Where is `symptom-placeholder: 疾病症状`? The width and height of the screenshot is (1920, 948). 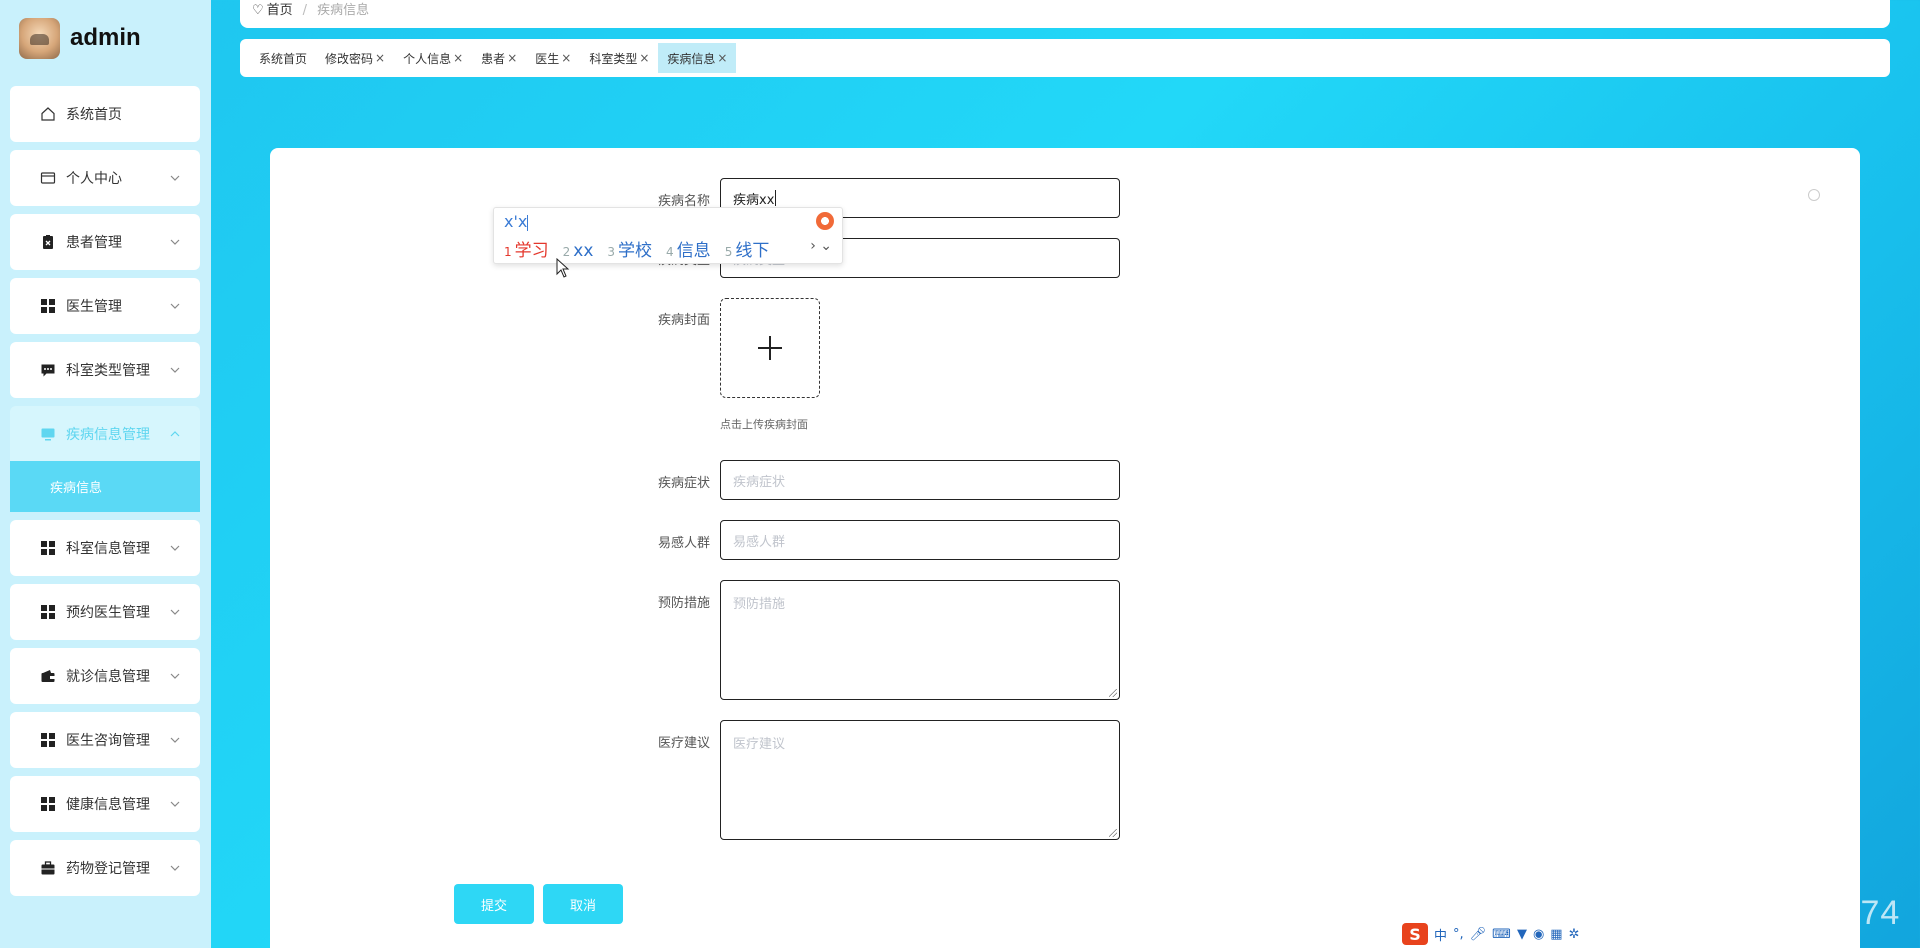
symptom-placeholder: 疾病症状 is located at coordinates (759, 482).